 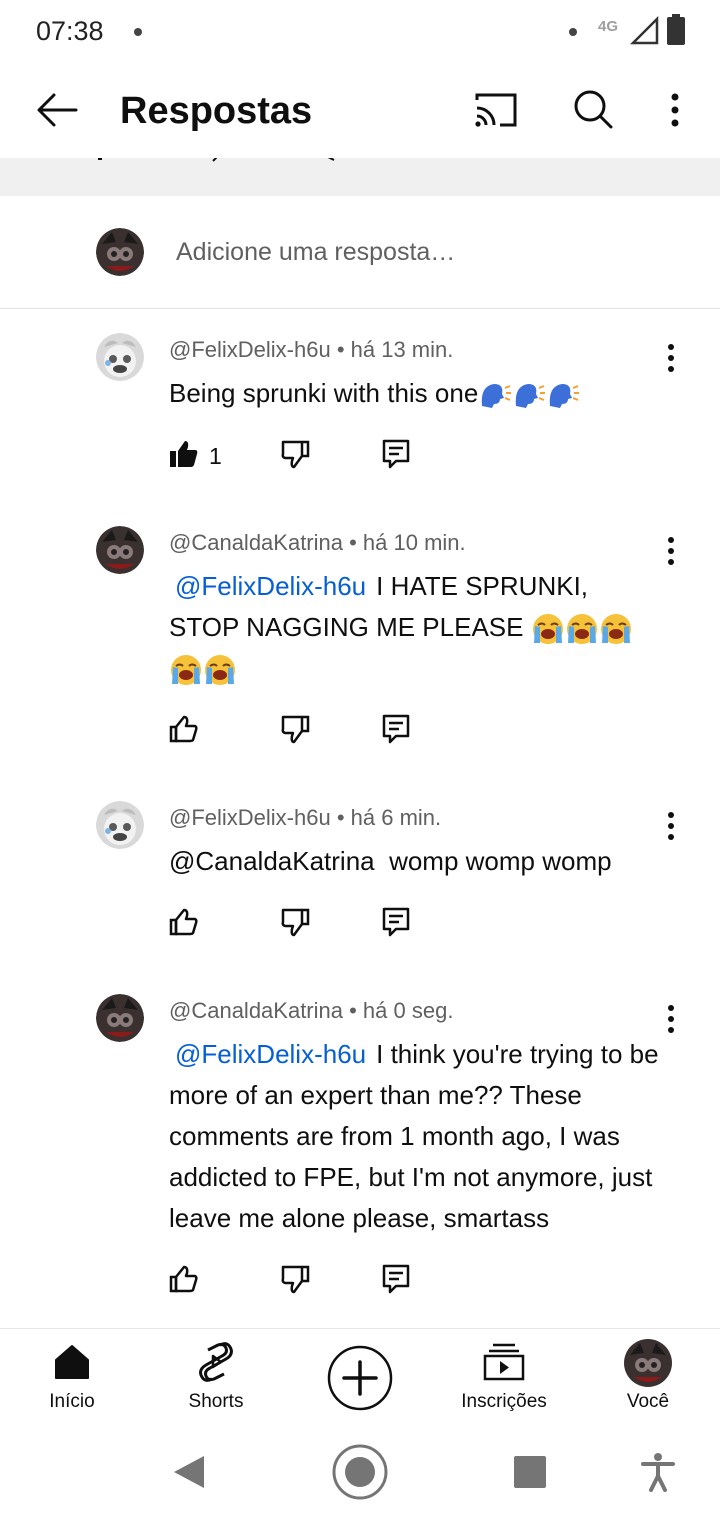 What do you see at coordinates (70, 31) in the screenshot?
I see `status-time: 07:38` at bounding box center [70, 31].